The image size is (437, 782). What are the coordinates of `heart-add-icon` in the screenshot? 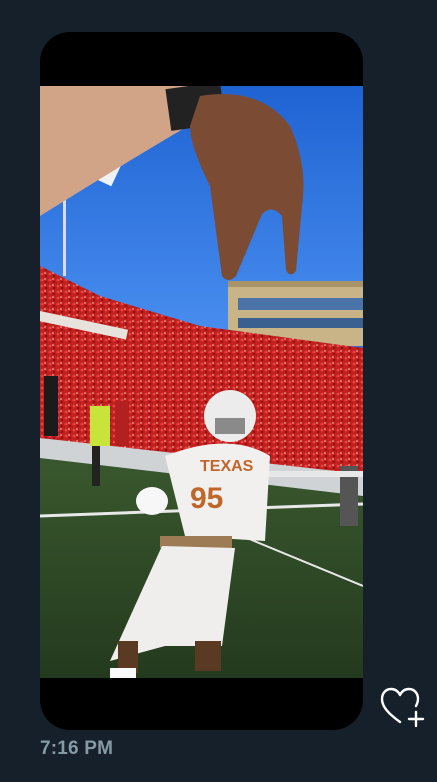 It's located at (402, 707).